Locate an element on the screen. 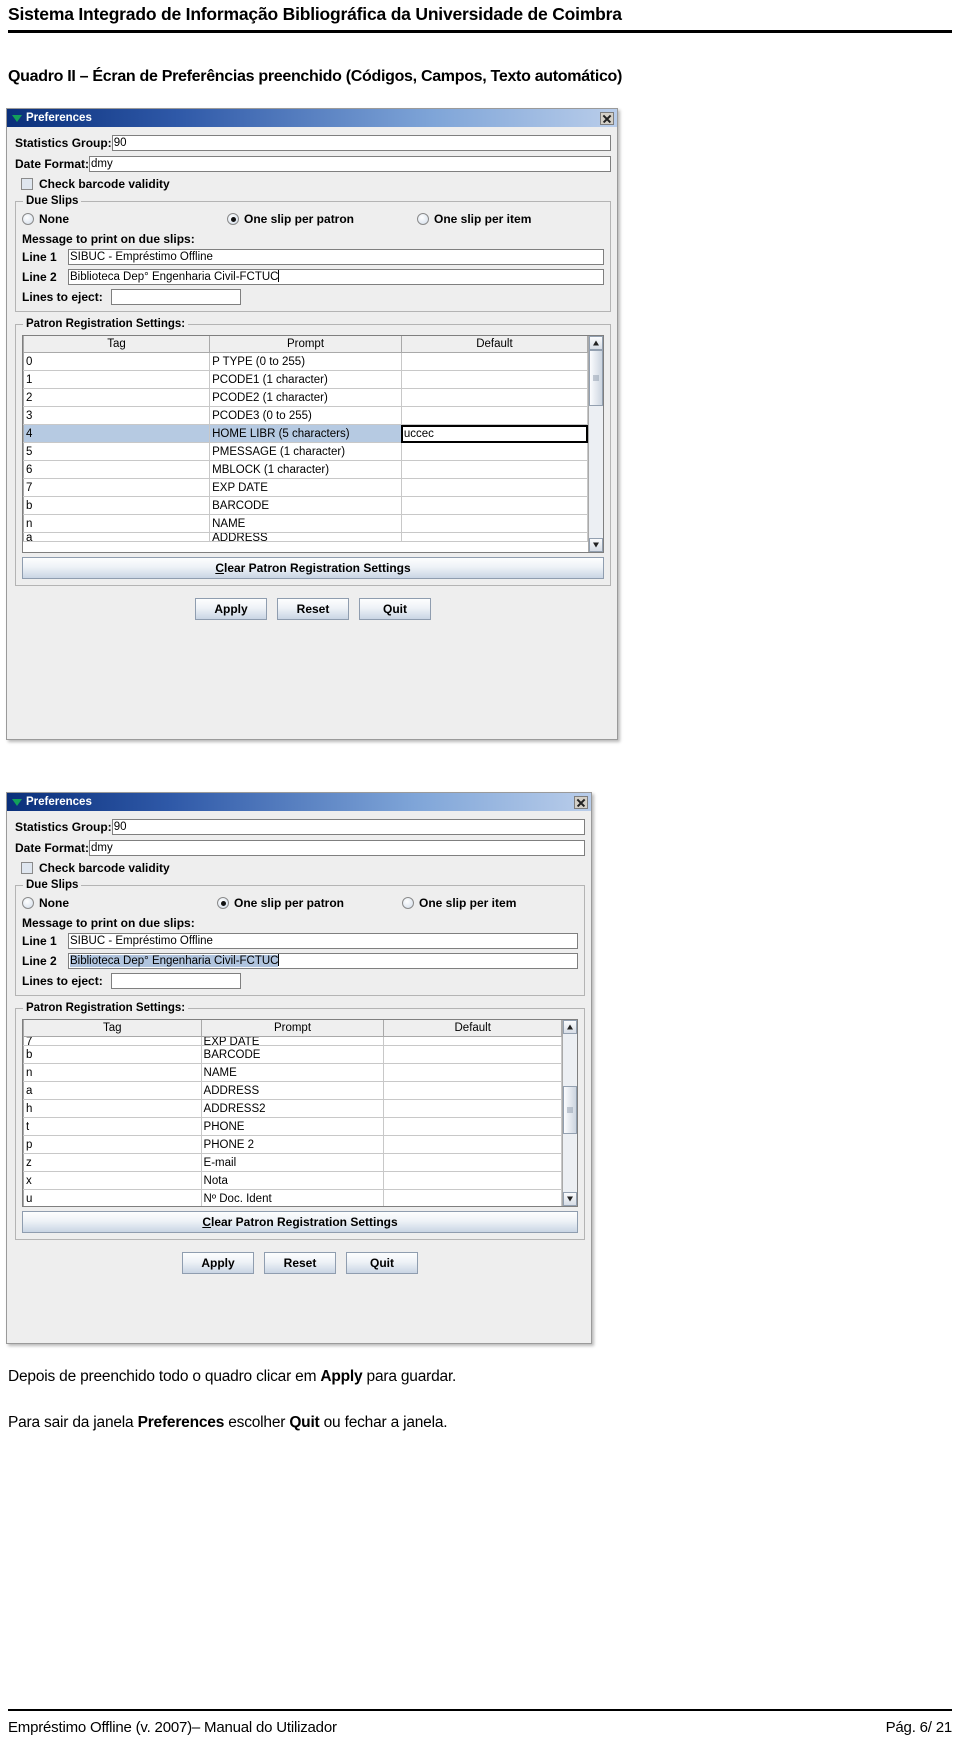 The height and width of the screenshot is (1754, 960). cell-tag: p is located at coordinates (112, 1144).